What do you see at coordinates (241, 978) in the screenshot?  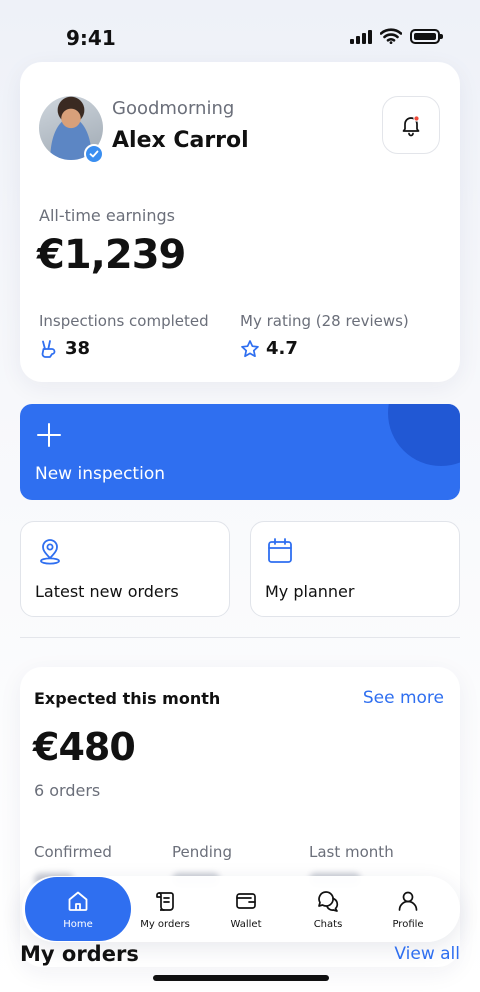 I see `home-indicator` at bounding box center [241, 978].